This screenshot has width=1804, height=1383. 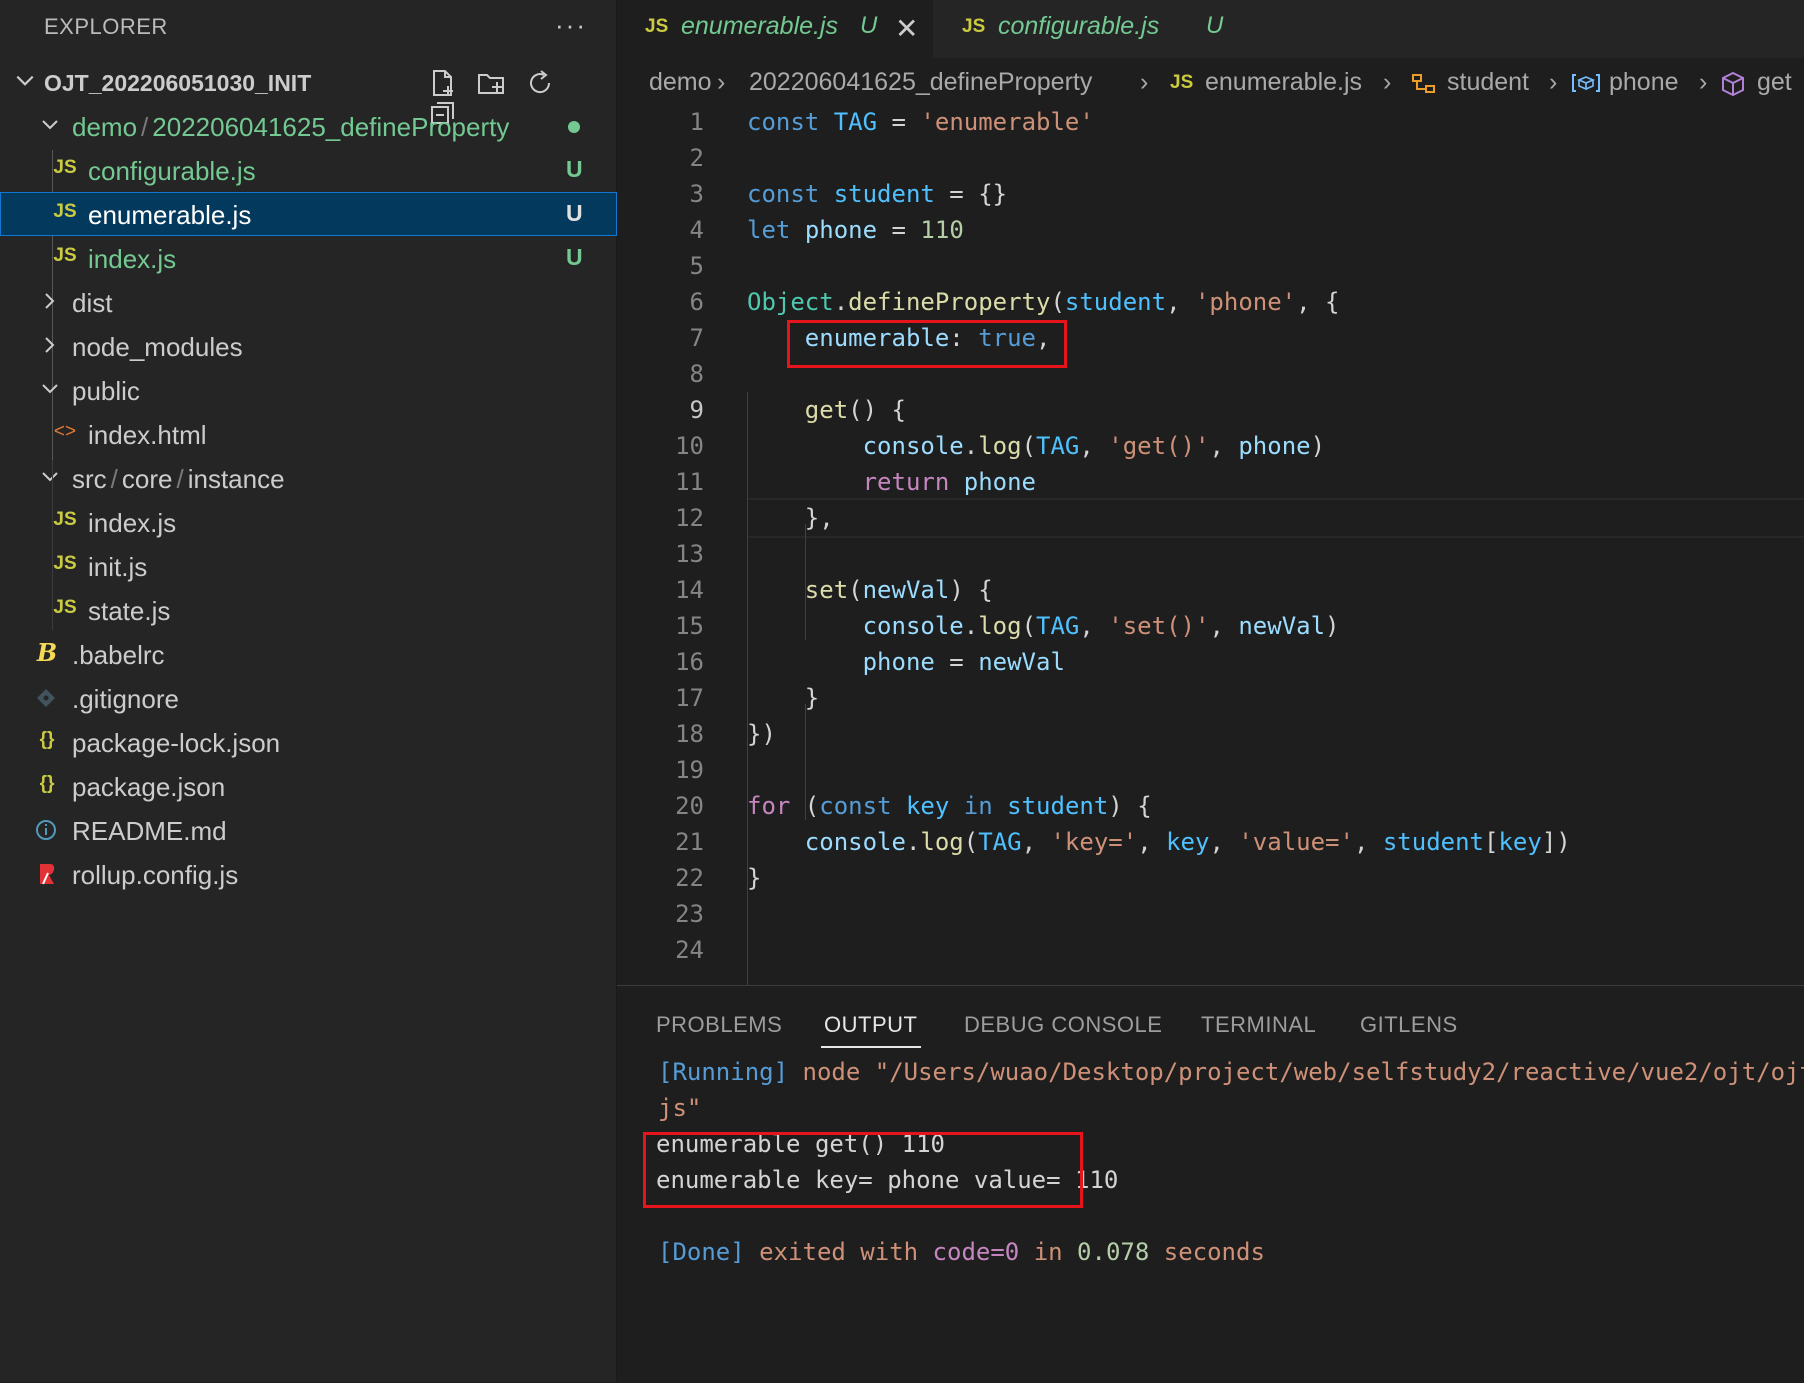 I want to click on tree-folder-dist: dist, so click(x=308, y=302).